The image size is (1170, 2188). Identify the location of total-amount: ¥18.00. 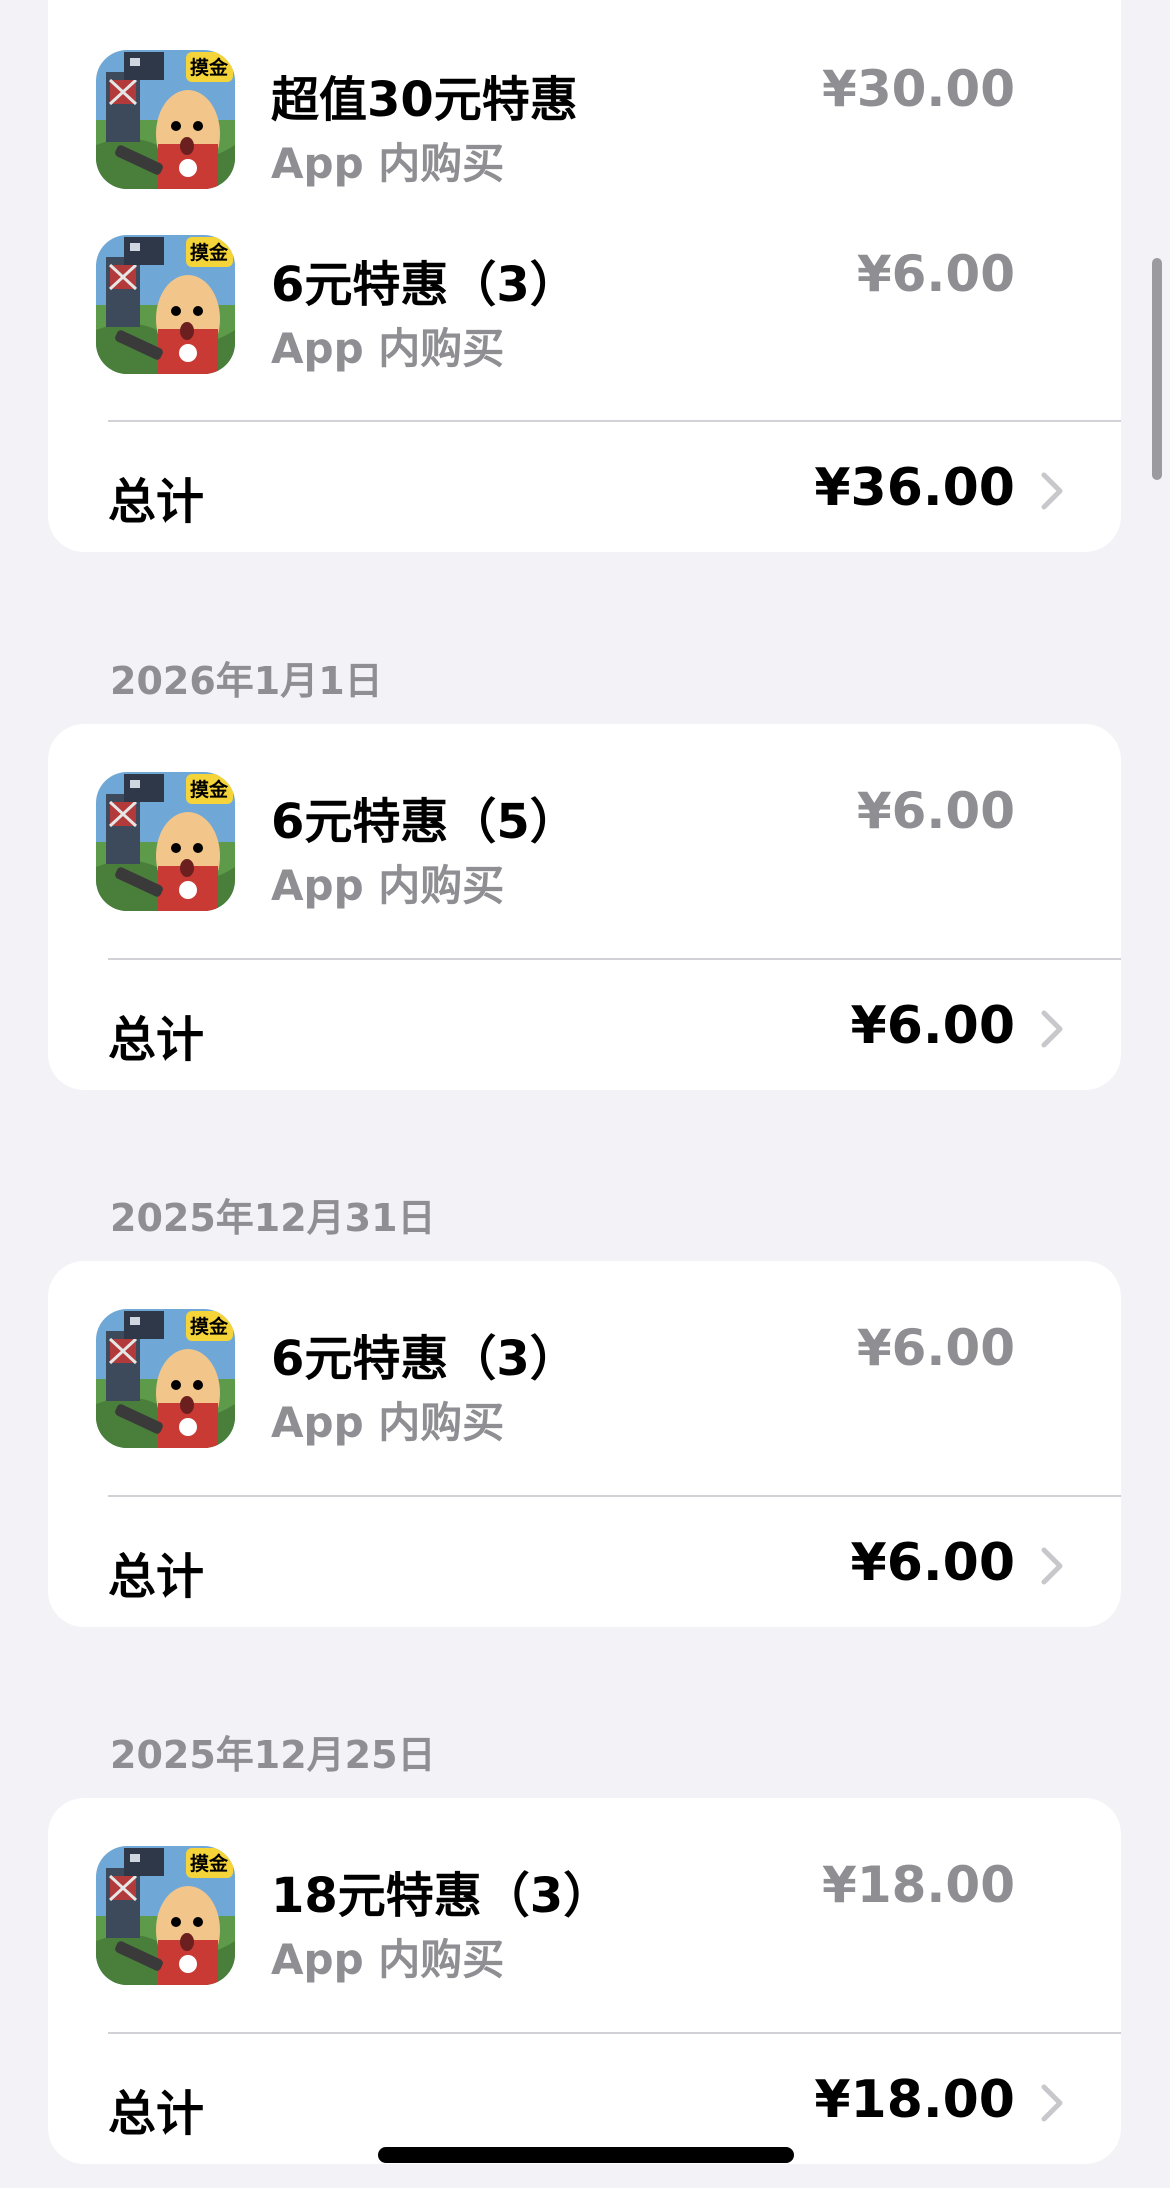
(914, 2100).